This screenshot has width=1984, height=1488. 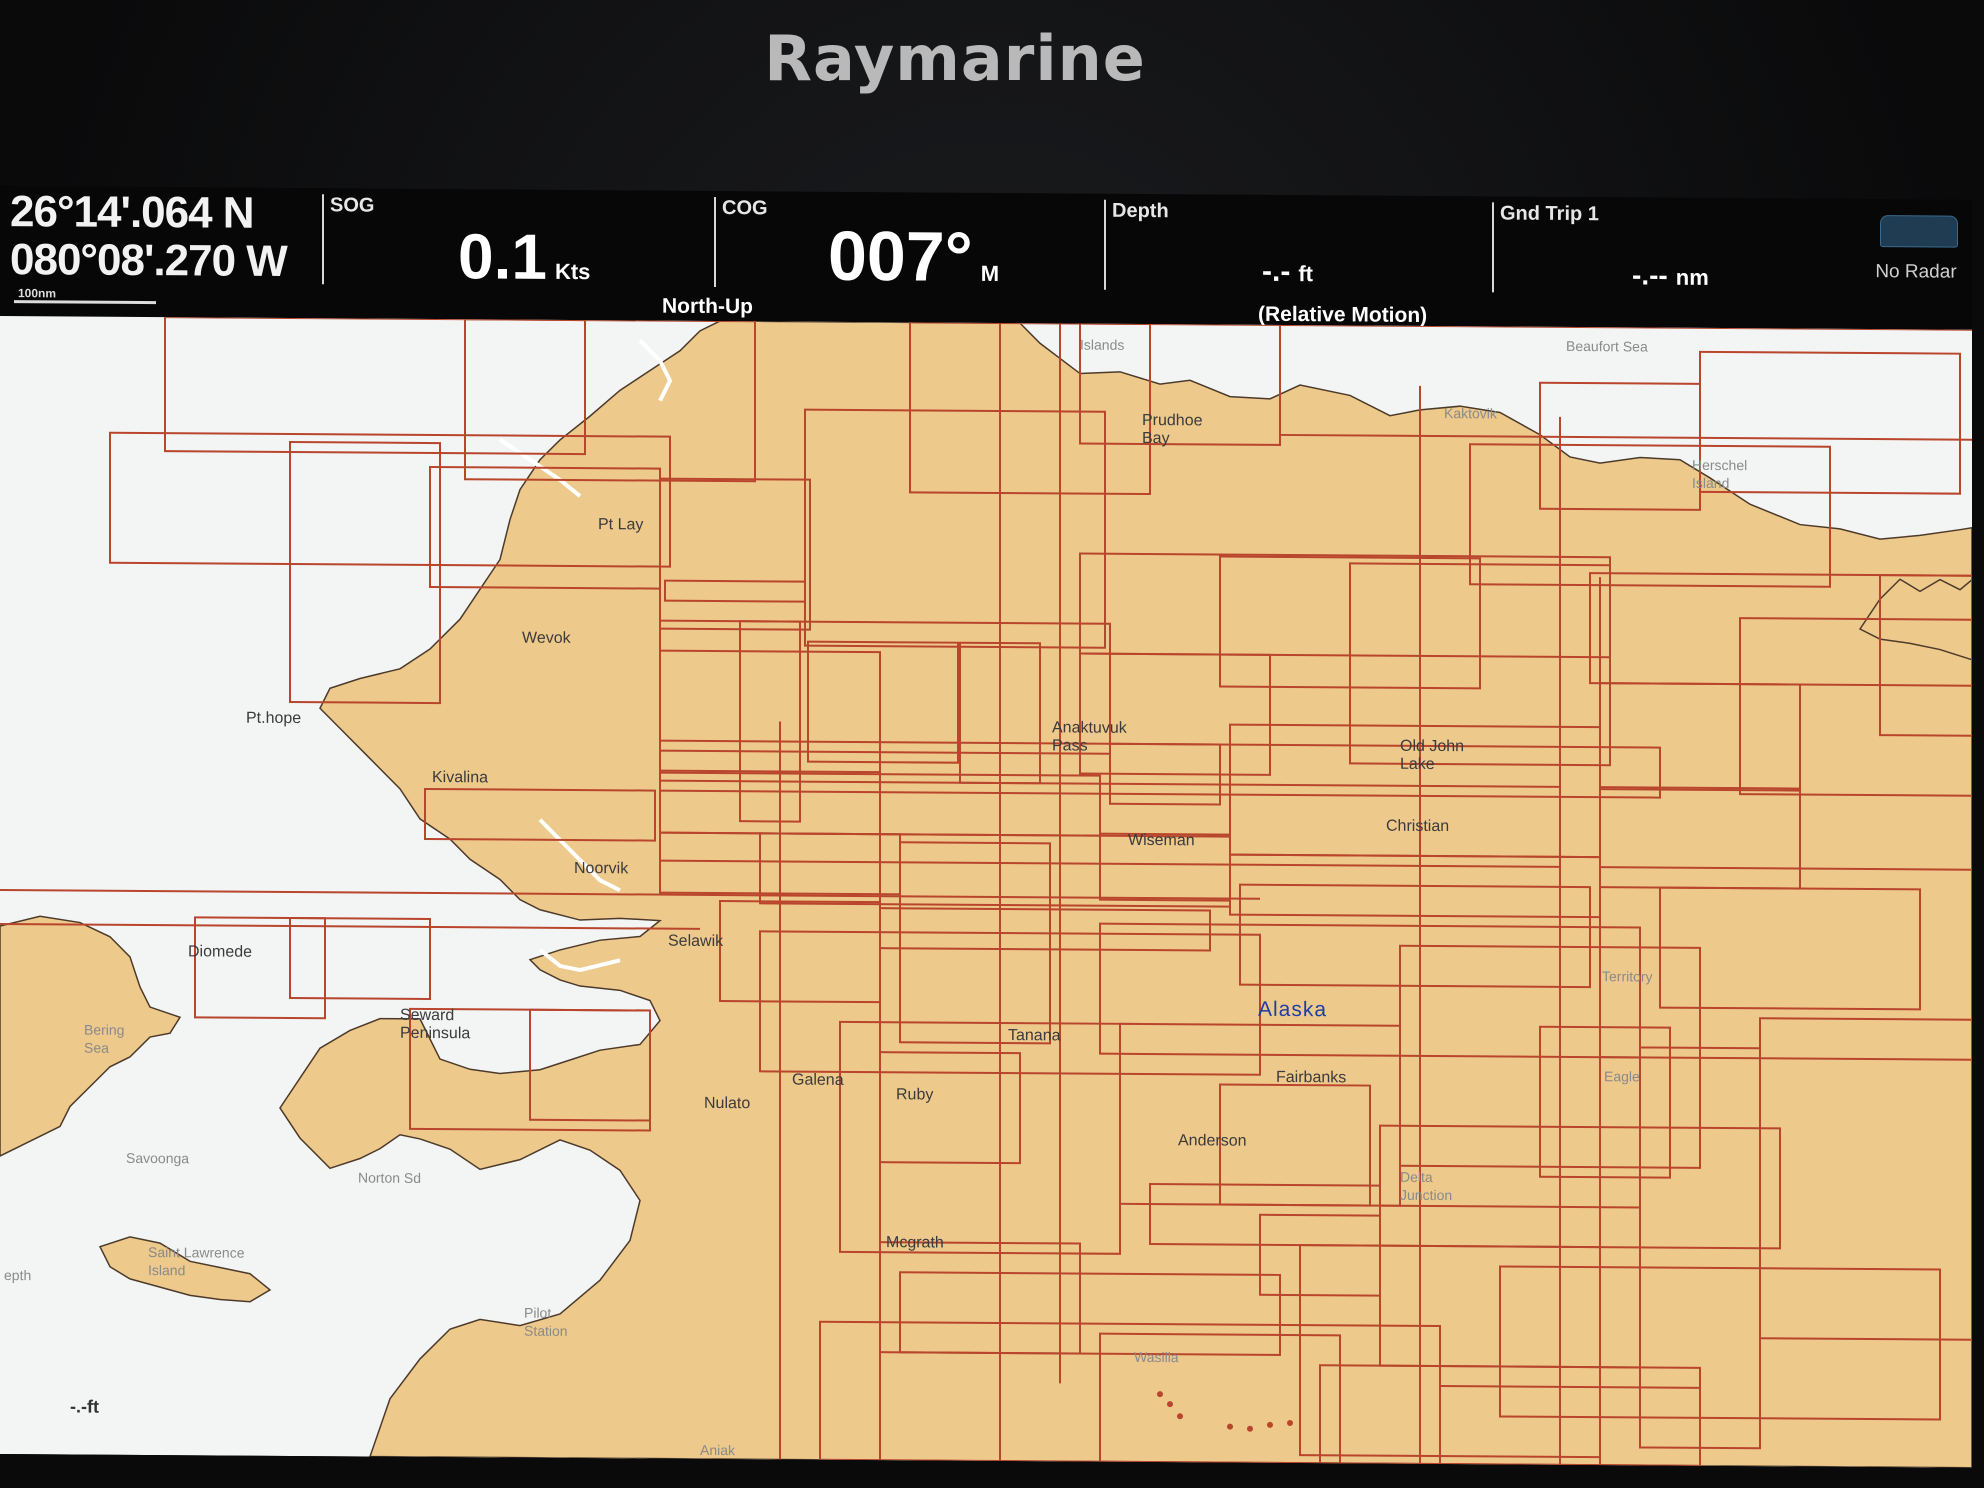 What do you see at coordinates (1305, 274) in the screenshot?
I see `depth-unit: ft` at bounding box center [1305, 274].